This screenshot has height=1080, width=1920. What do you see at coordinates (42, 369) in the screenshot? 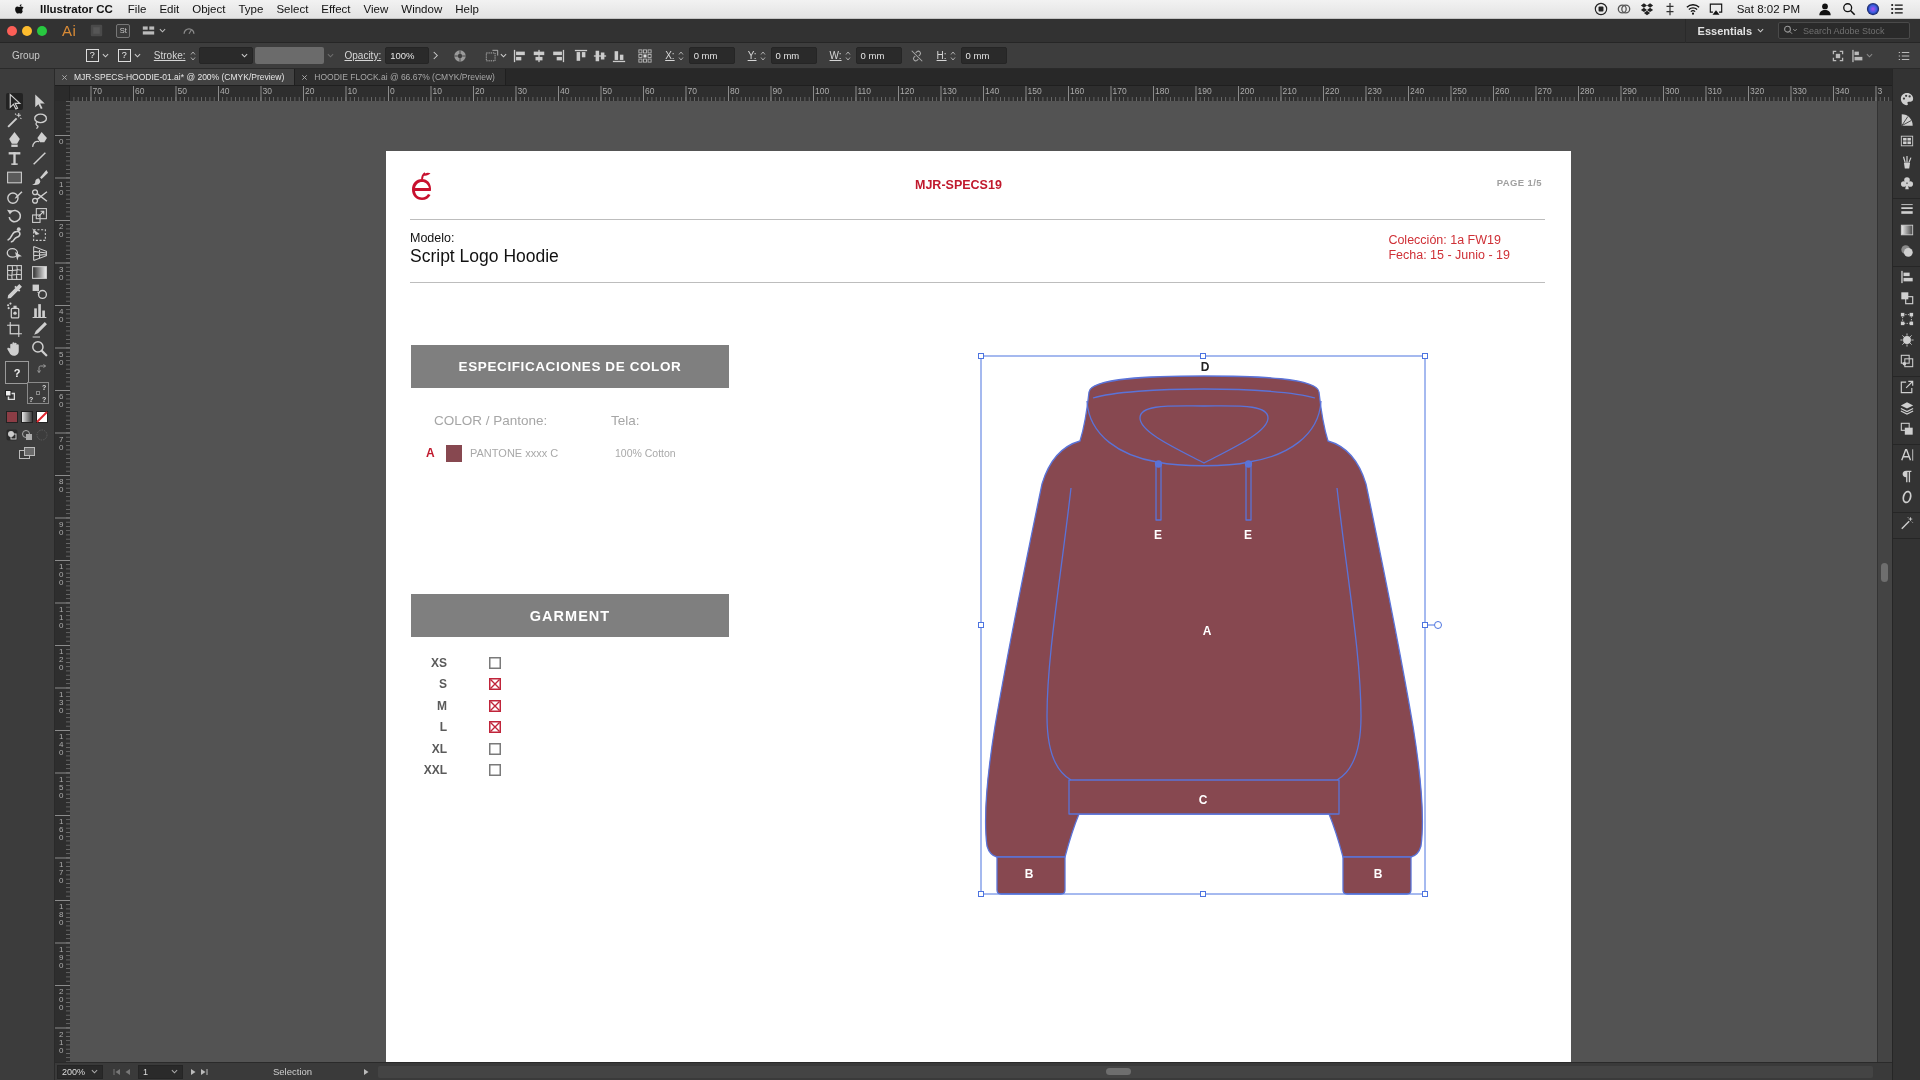
I see `swap-arrow-icon` at bounding box center [42, 369].